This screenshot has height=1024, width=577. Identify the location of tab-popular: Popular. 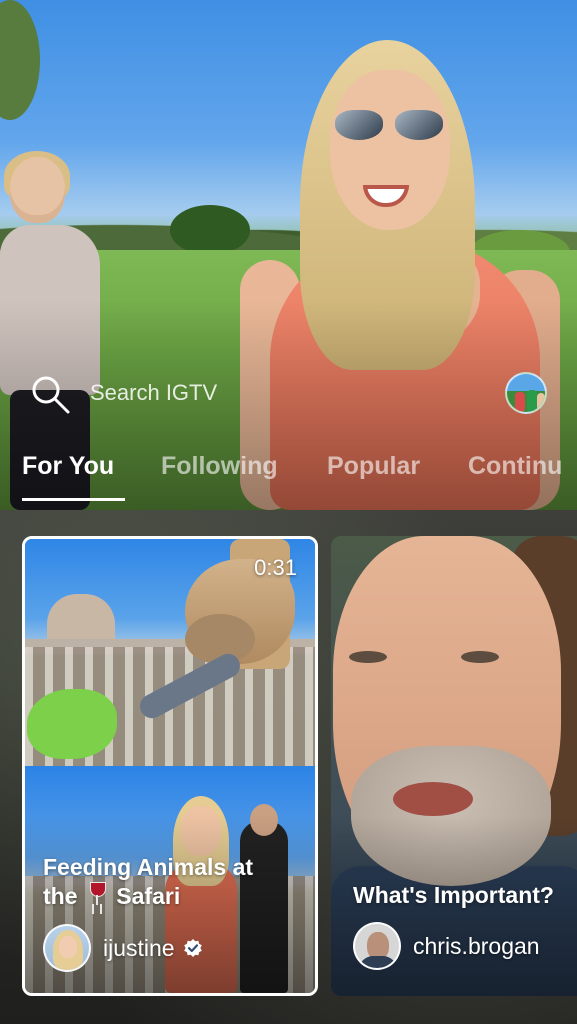
(373, 466).